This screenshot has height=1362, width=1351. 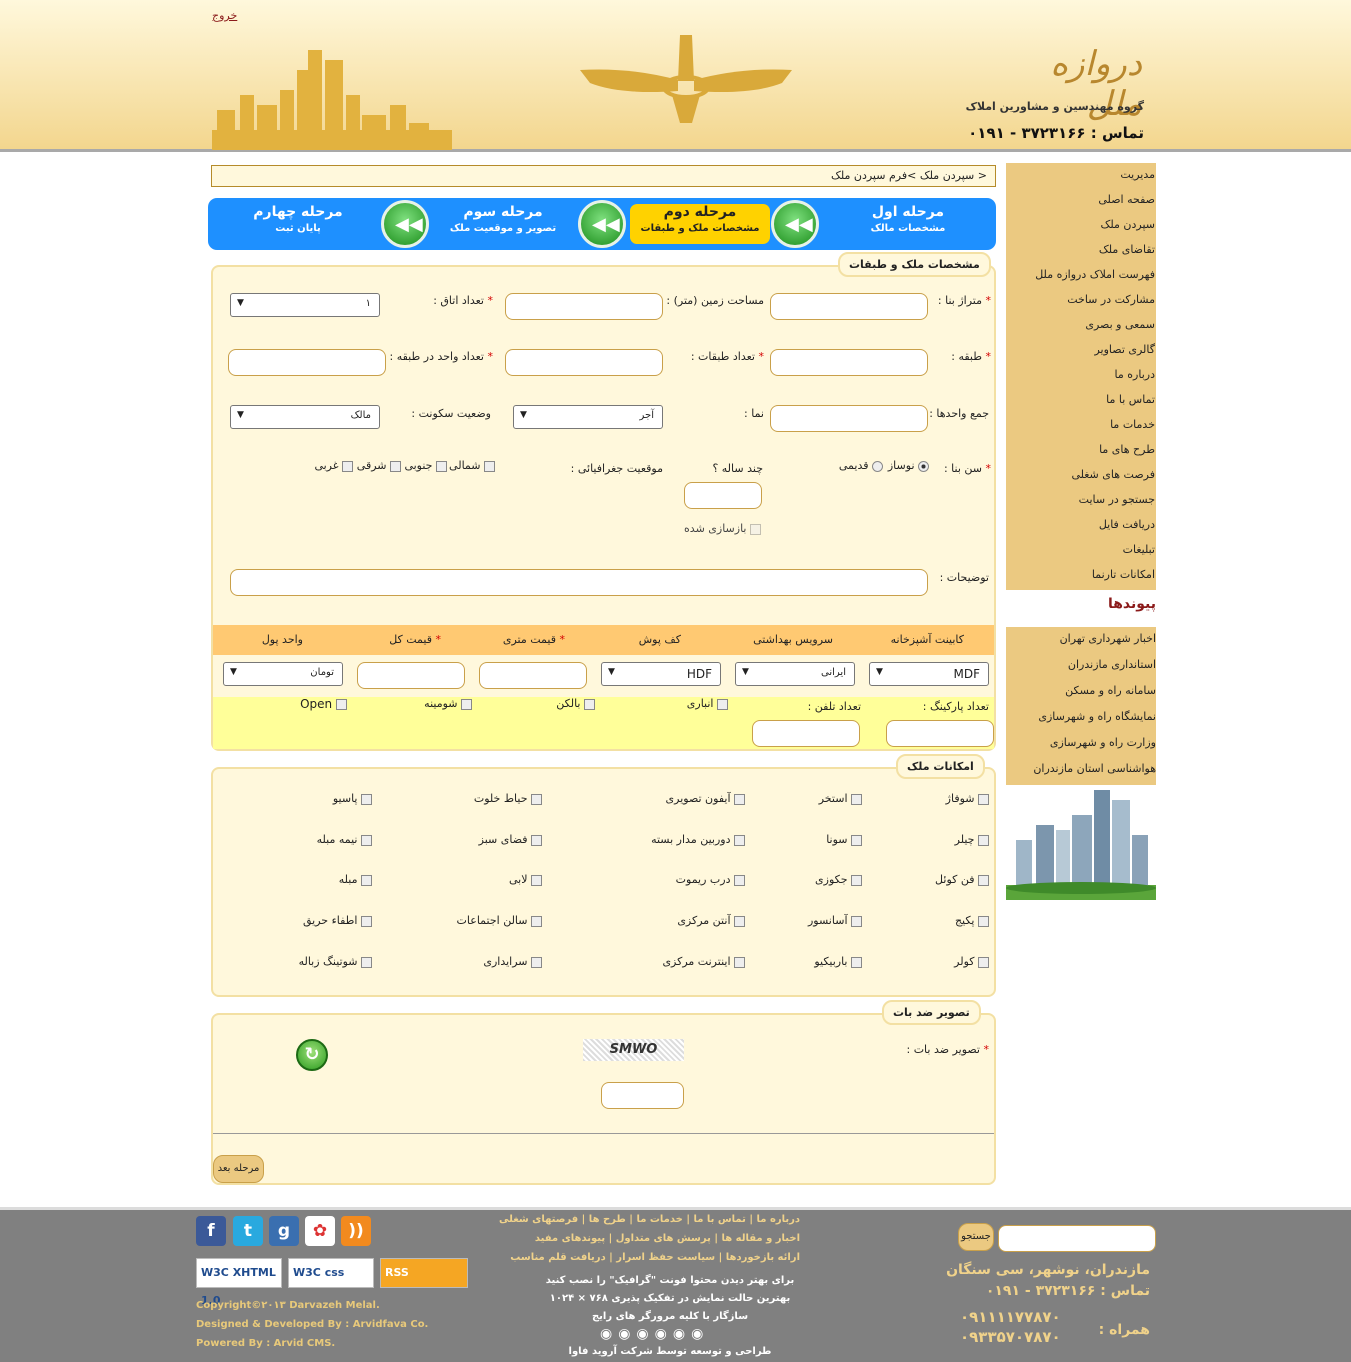 What do you see at coordinates (972, 920) in the screenshot?
I see `amenity-checkbox: پکیج` at bounding box center [972, 920].